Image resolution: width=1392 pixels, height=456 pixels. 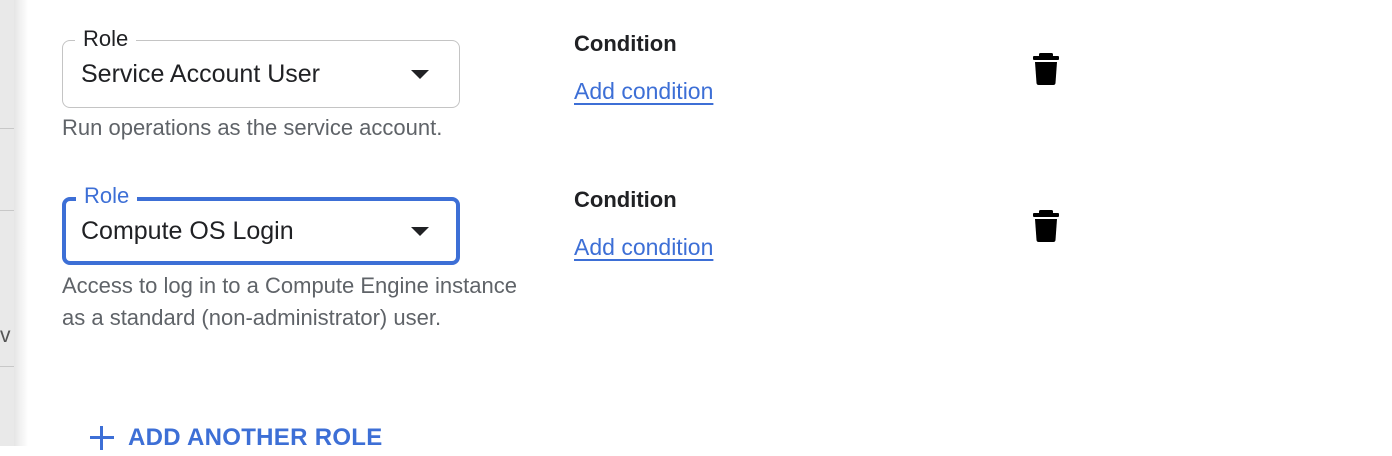 What do you see at coordinates (5, 335) in the screenshot?
I see `background-clipped-text: v` at bounding box center [5, 335].